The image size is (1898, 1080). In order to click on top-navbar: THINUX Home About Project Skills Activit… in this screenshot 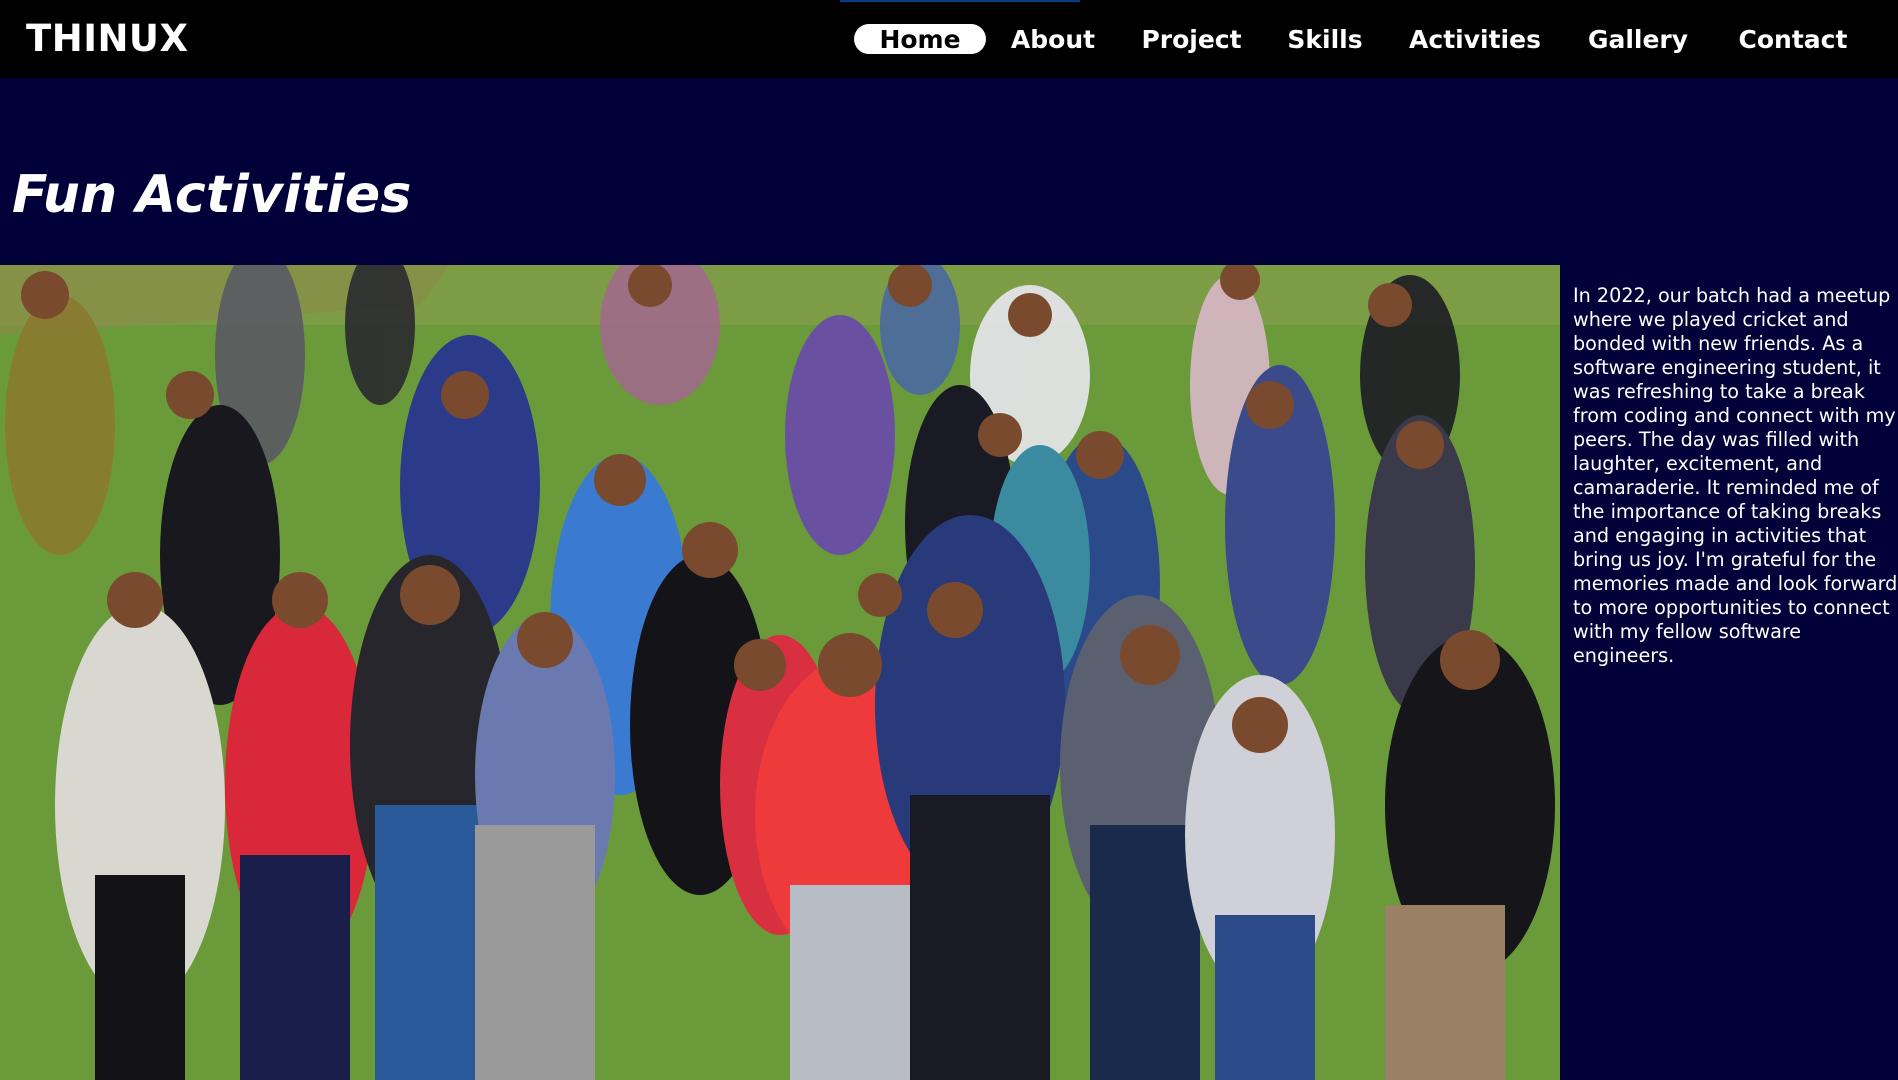, I will do `click(949, 39)`.